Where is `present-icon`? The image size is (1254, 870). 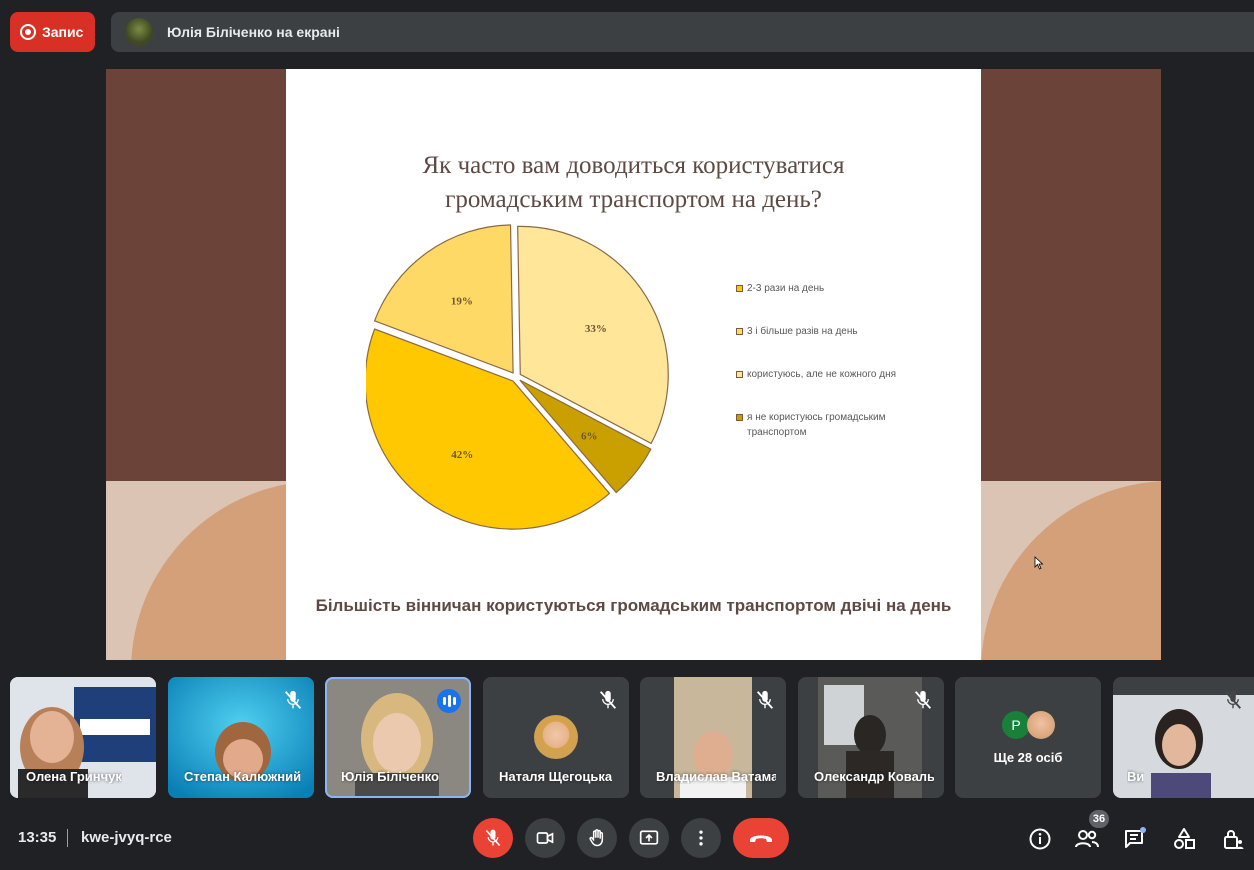 present-icon is located at coordinates (649, 837).